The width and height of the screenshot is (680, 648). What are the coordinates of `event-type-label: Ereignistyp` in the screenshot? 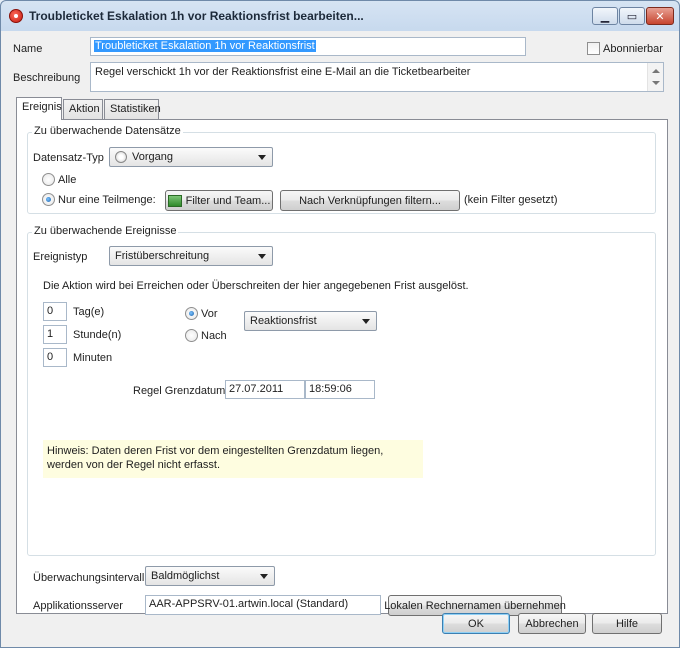 It's located at (60, 257).